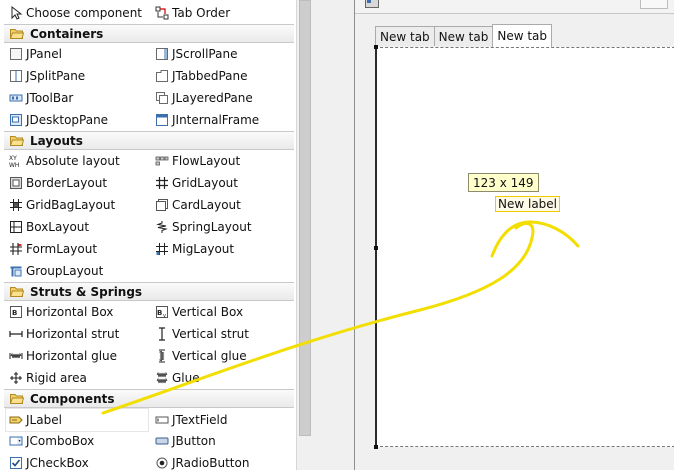 Image resolution: width=674 pixels, height=470 pixels. I want to click on frame-window-button, so click(654, 4).